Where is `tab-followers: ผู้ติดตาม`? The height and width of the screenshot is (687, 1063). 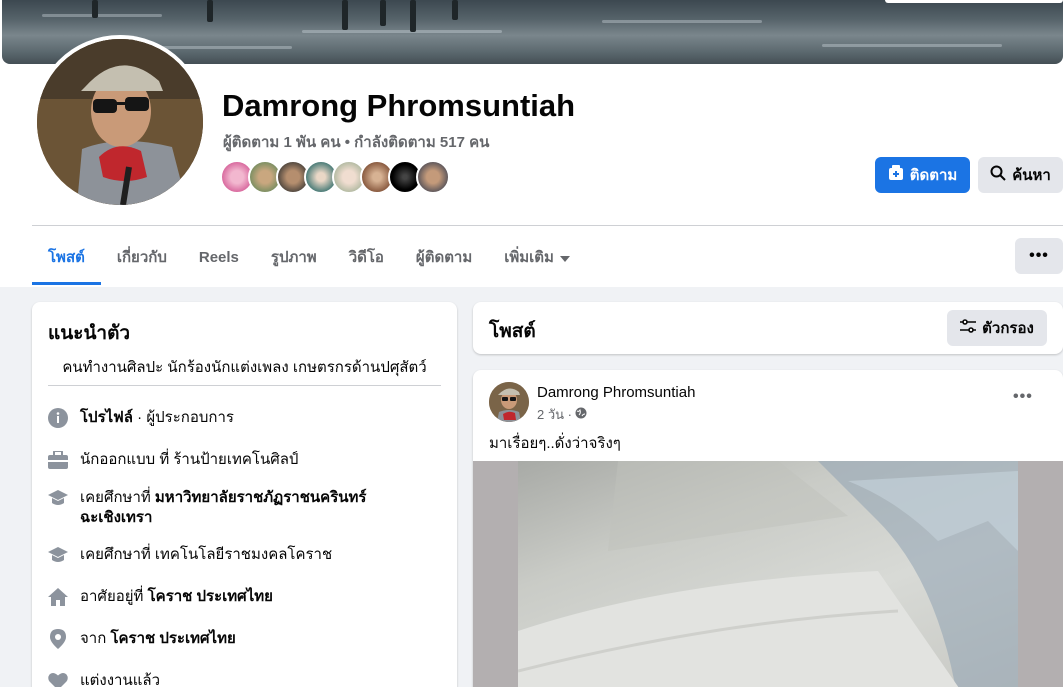 tab-followers: ผู้ติดตาม is located at coordinates (444, 257).